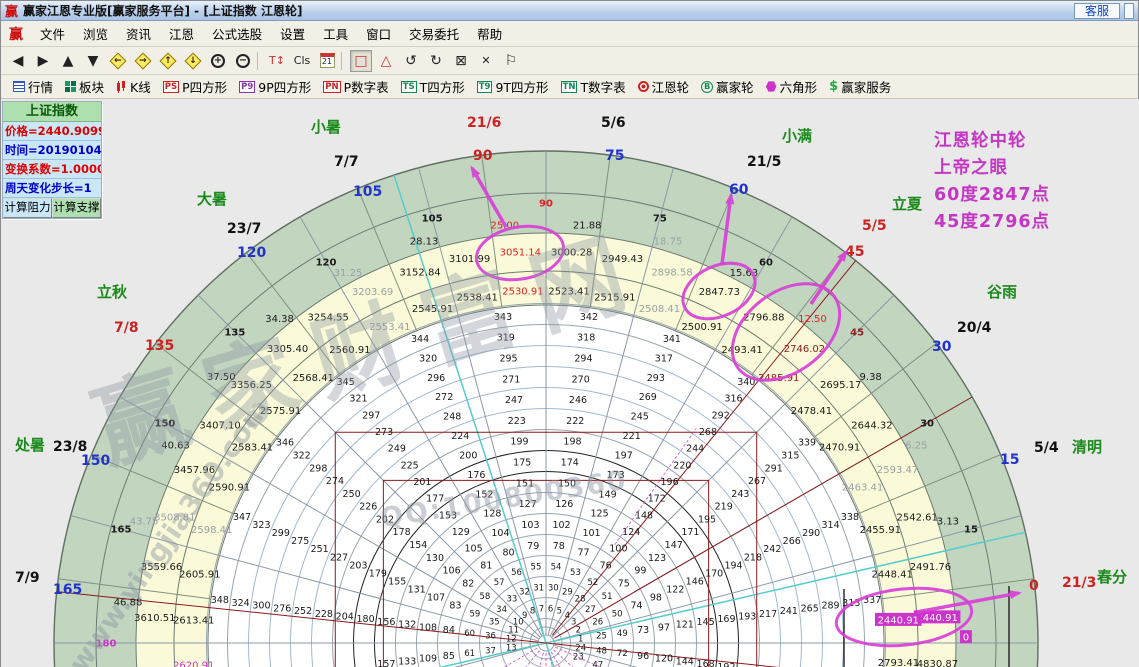 The height and width of the screenshot is (667, 1139). I want to click on customer-service-button: 客服, so click(1096, 10).